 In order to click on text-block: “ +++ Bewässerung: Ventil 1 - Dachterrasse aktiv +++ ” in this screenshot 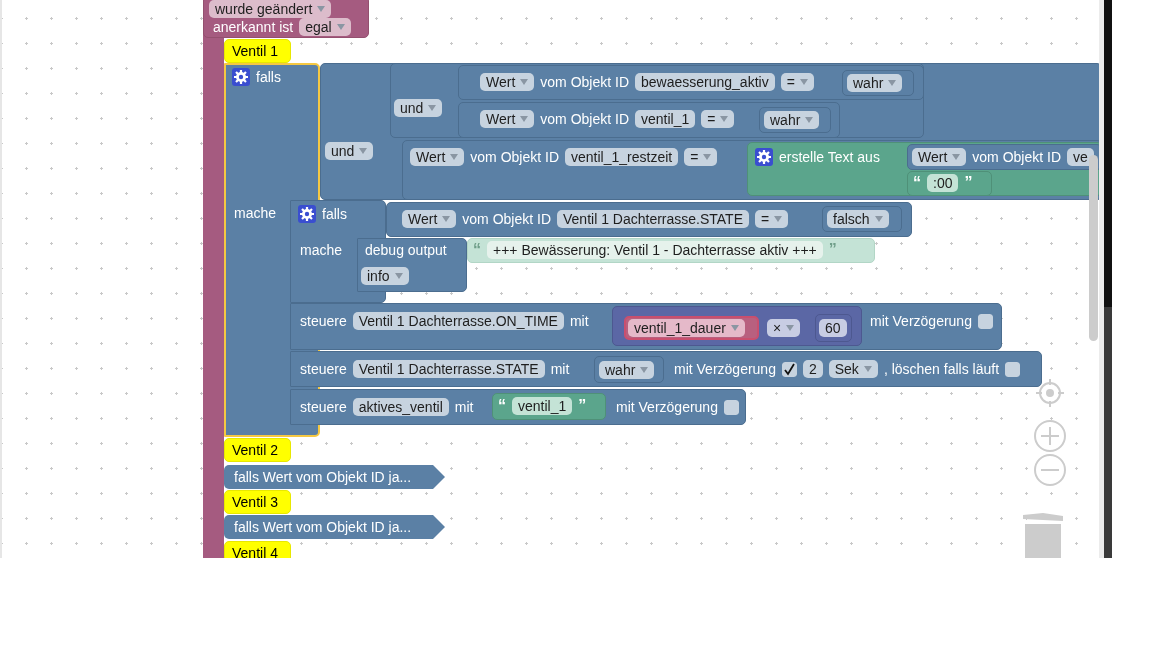, I will do `click(671, 250)`.